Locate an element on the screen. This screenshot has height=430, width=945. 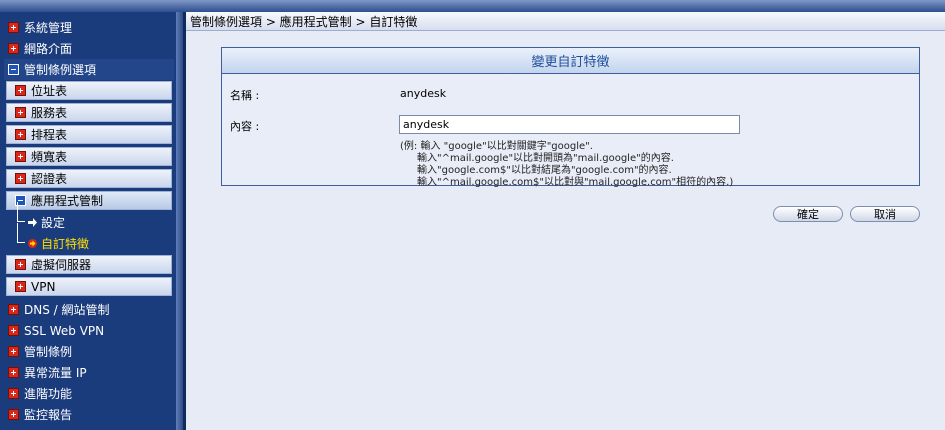
breadcrumb: 管制條例選項 > 應用程式管制 > 自訂特徵 is located at coordinates (565, 21).